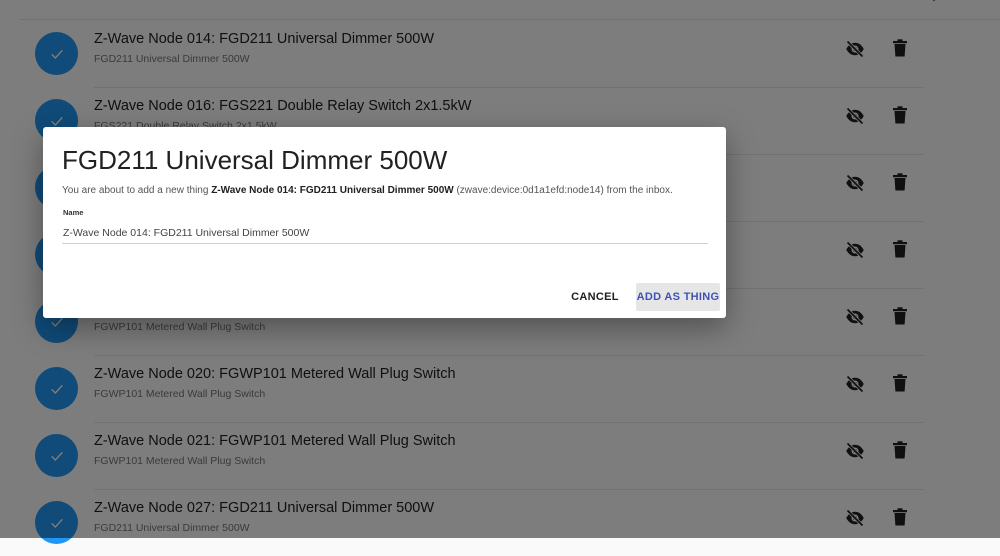 Image resolution: width=1000 pixels, height=556 pixels. What do you see at coordinates (137, 190) in the screenshot?
I see `dialog-message-prefix: You are about to add a new thing` at bounding box center [137, 190].